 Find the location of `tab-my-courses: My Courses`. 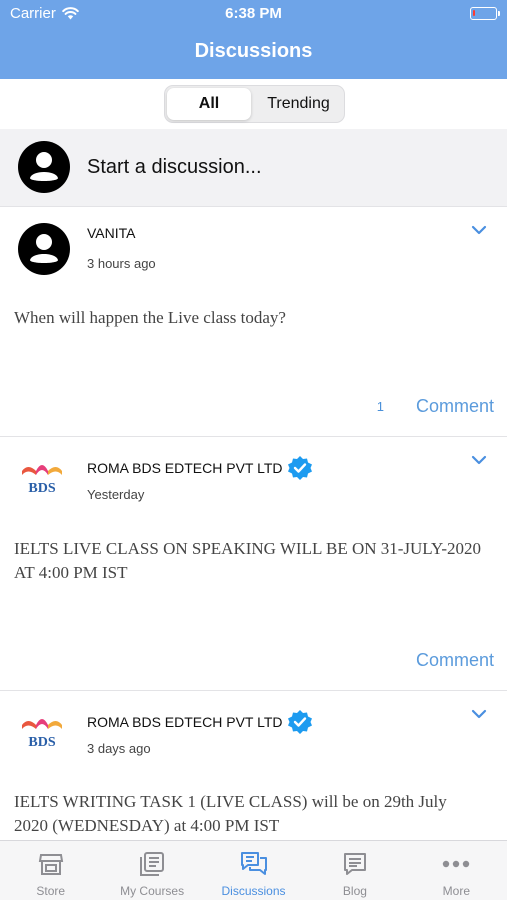

tab-my-courses: My Courses is located at coordinates (151, 870).